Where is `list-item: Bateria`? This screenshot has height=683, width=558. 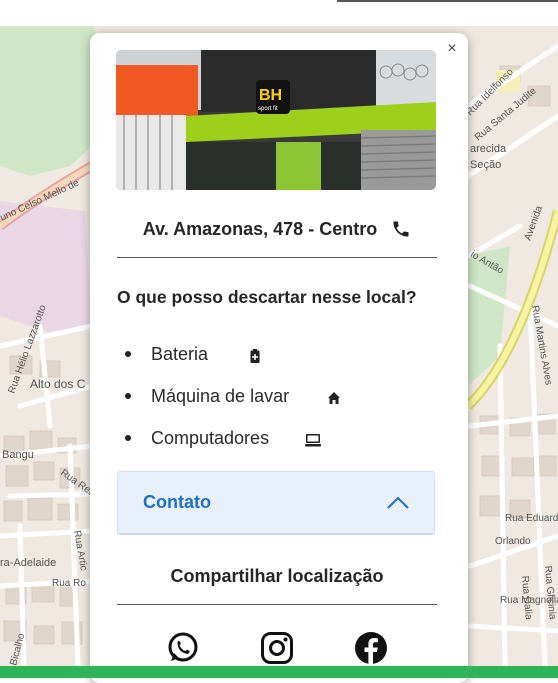
list-item: Bateria is located at coordinates (277, 354).